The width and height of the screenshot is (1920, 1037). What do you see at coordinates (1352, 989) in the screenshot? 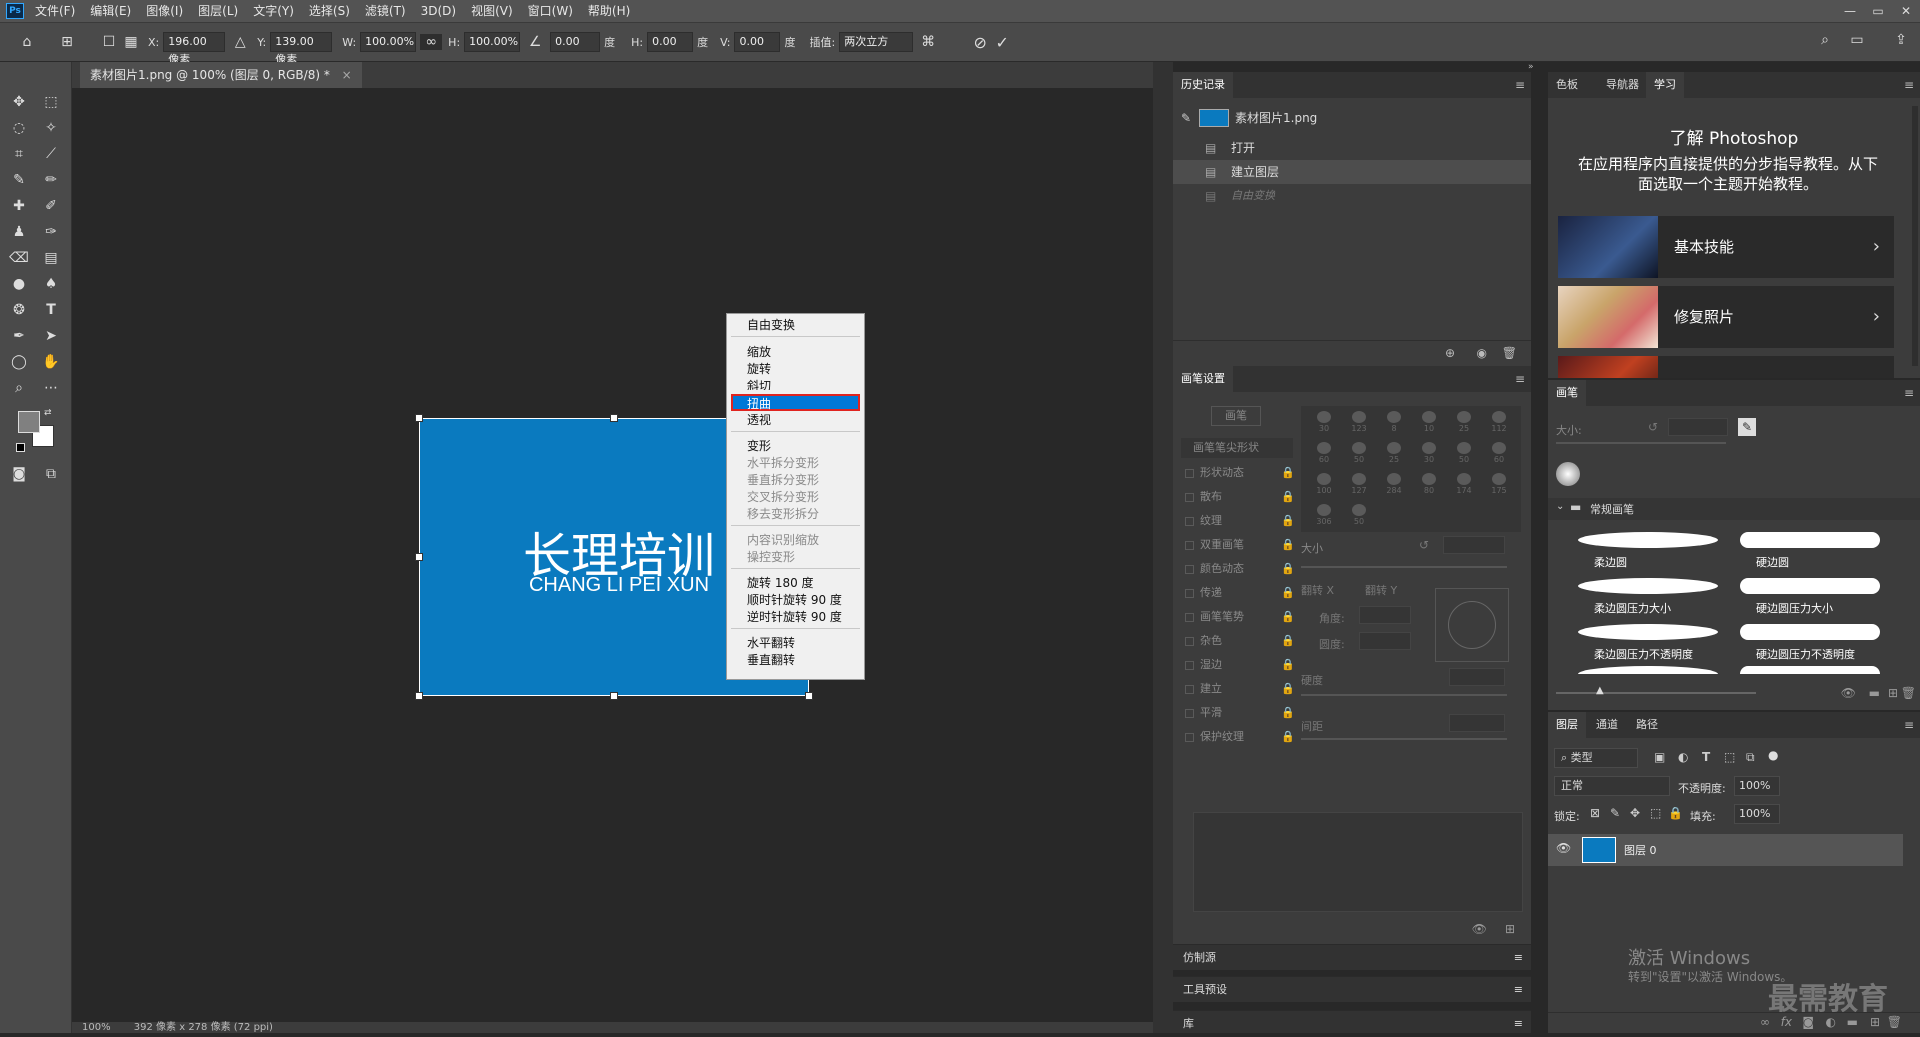
I see `tool-presets-panel: 工具预设 ≡` at bounding box center [1352, 989].